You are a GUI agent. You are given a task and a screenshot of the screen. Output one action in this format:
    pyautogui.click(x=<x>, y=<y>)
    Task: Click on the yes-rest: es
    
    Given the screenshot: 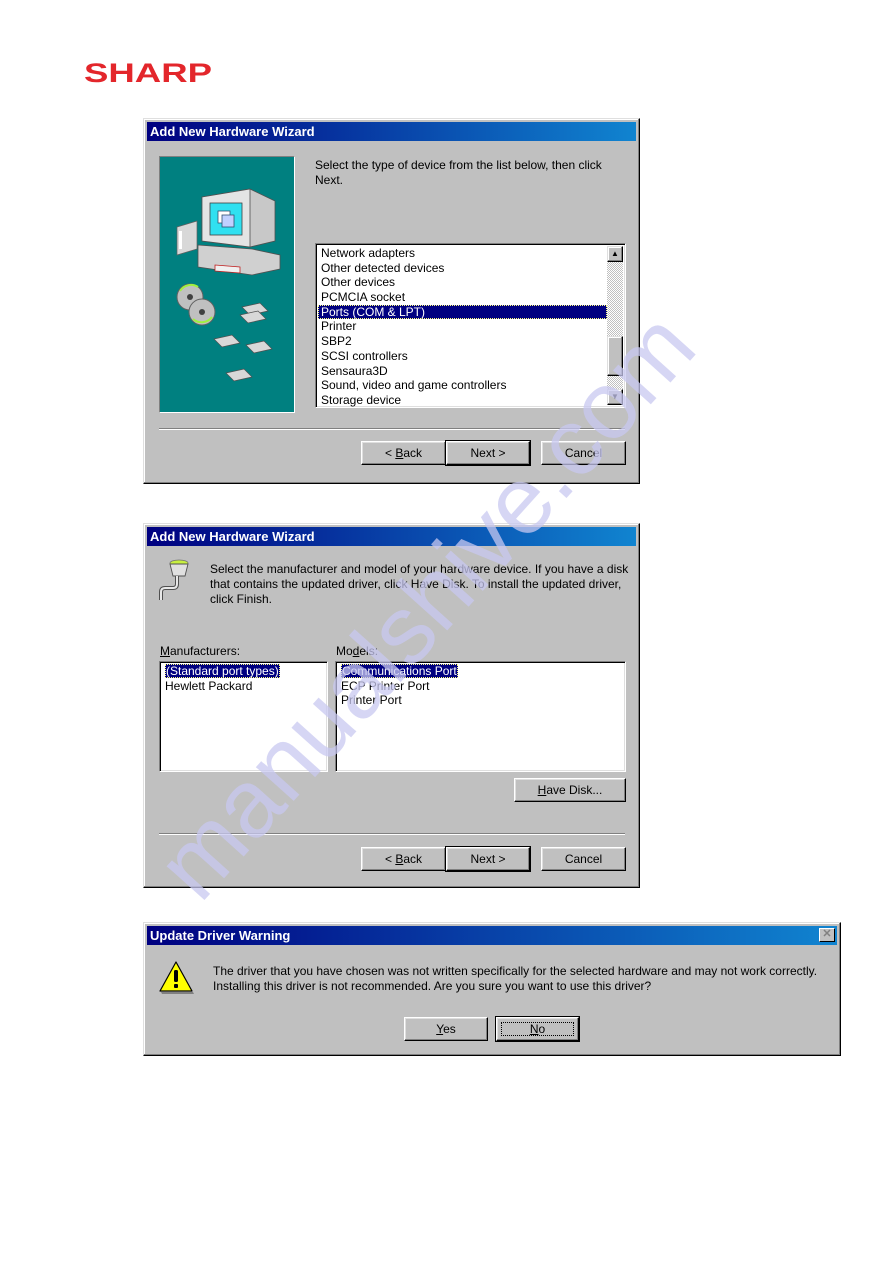 What is the action you would take?
    pyautogui.click(x=449, y=1029)
    